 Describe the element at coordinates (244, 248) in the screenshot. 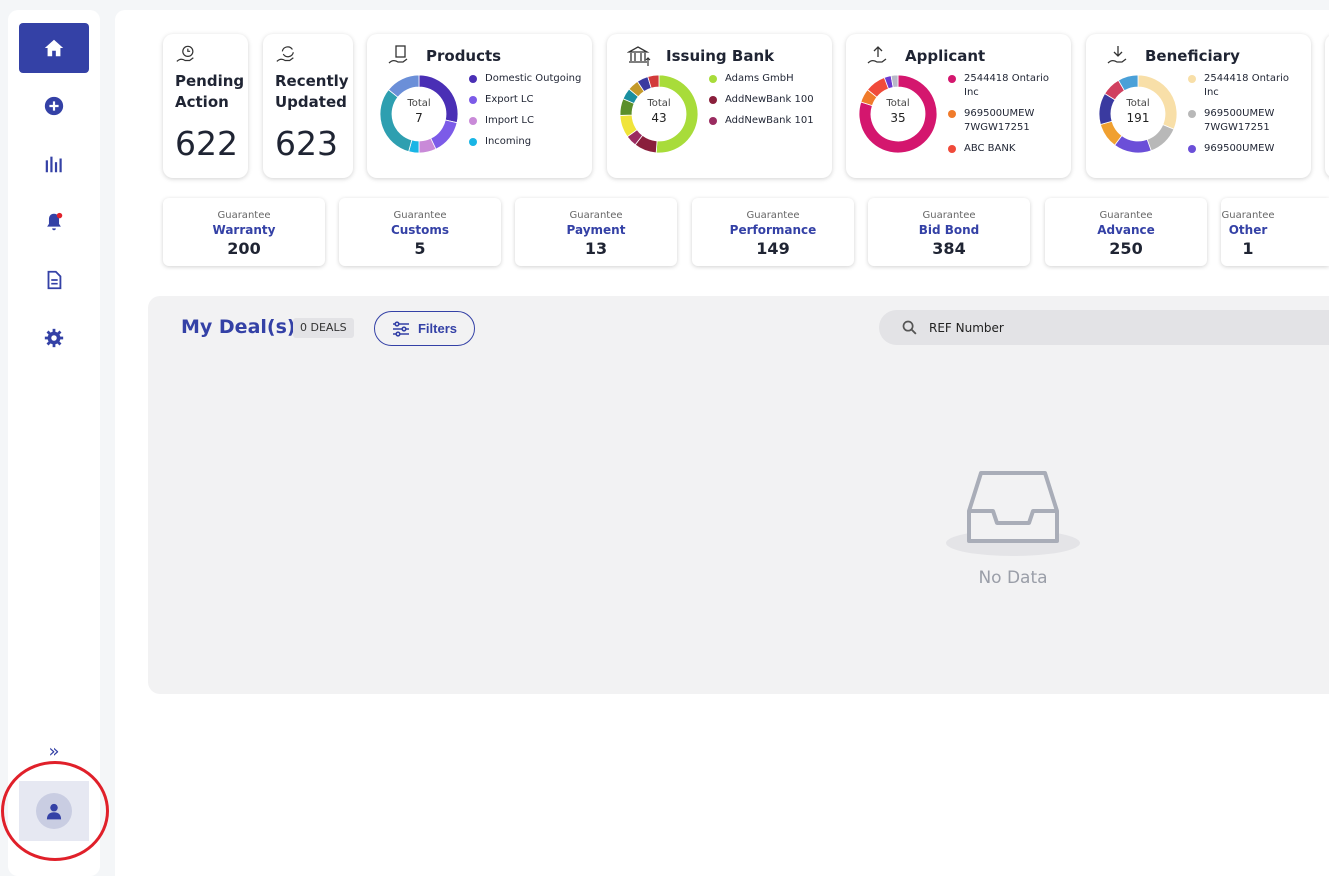

I see `guarantee-count: 200` at that location.